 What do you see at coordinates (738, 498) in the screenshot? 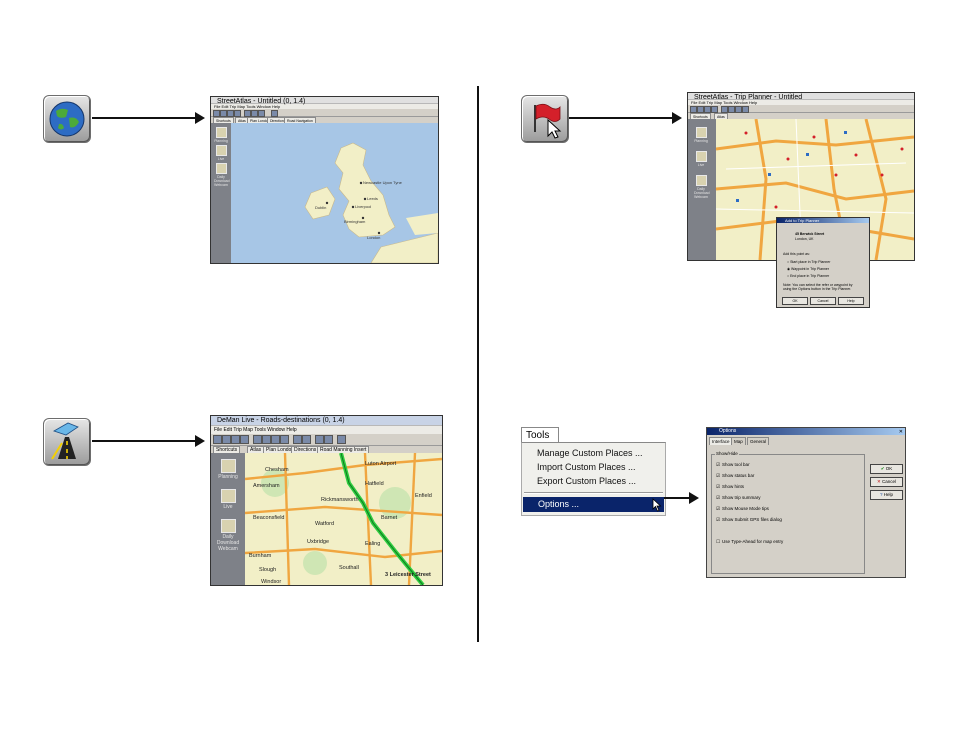
I see `check-show-trip-summary: Show trip summary` at bounding box center [738, 498].